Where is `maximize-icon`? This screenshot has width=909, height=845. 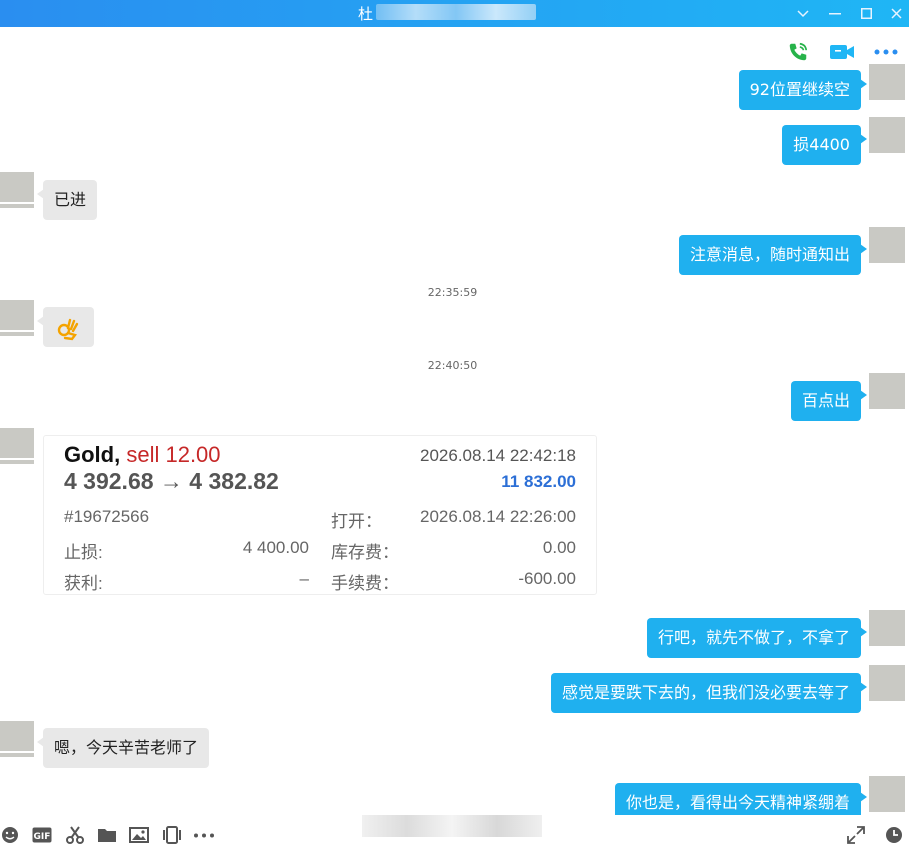 maximize-icon is located at coordinates (866, 13).